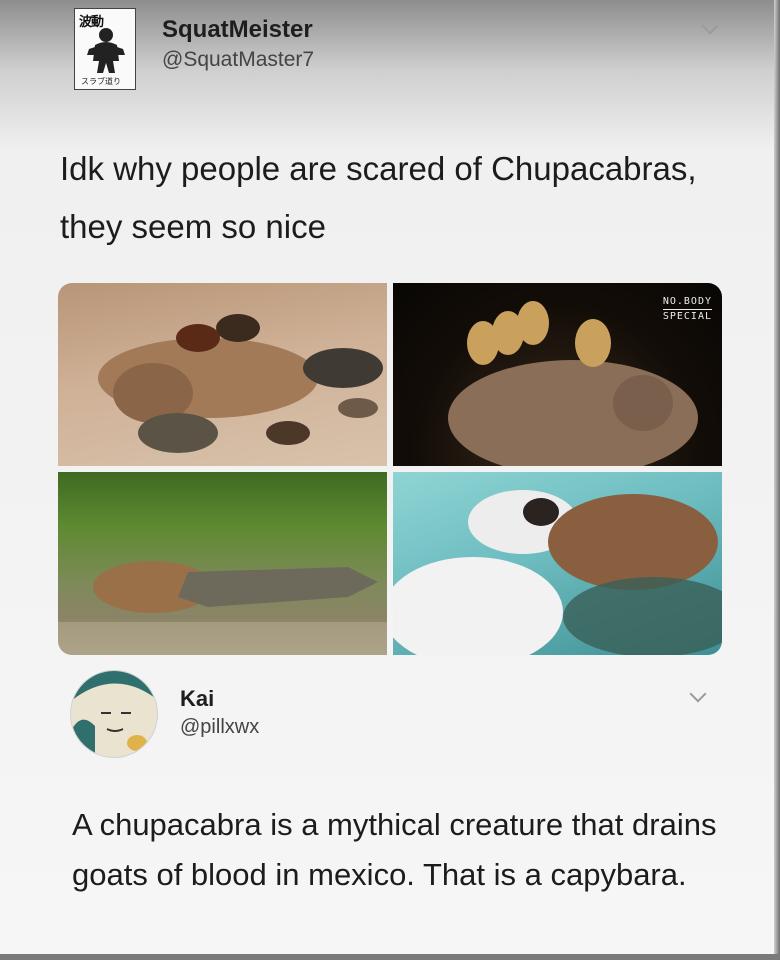  What do you see at coordinates (219, 727) in the screenshot?
I see `reply-author-handle: @pillxwx` at bounding box center [219, 727].